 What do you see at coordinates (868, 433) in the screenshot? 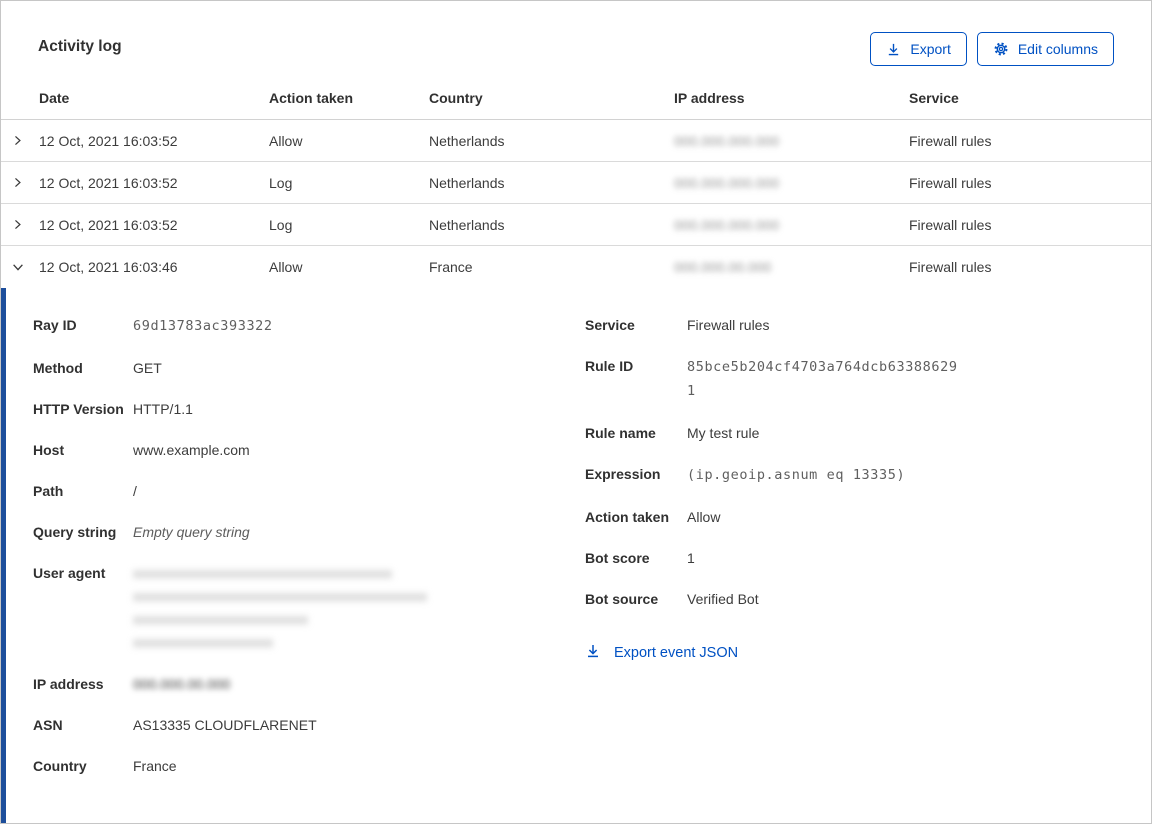
I see `detail-row-rule-name: Rule name My test rule` at bounding box center [868, 433].